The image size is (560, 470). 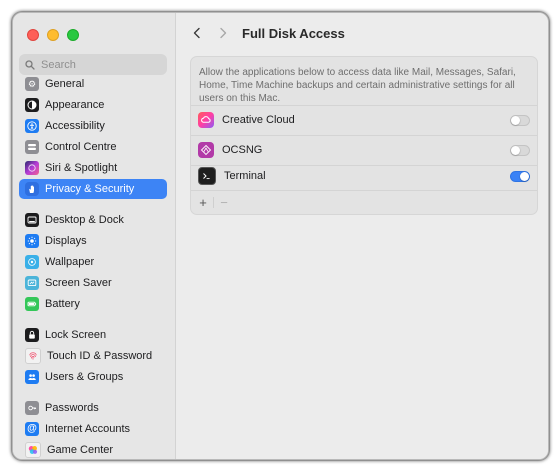 I want to click on sidebar-item-game-center: Game Center, so click(x=93, y=449).